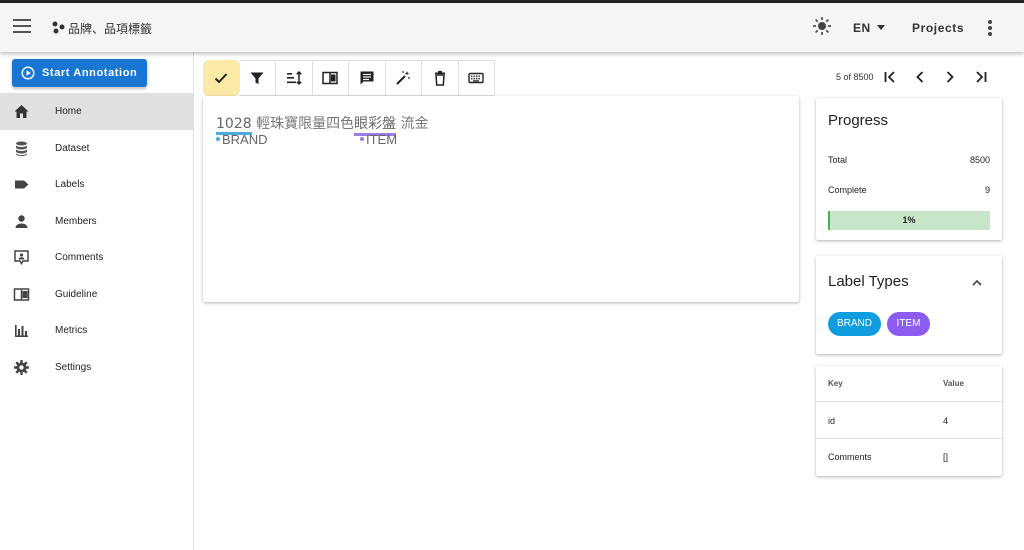  I want to click on entity-label-text: ITEM, so click(382, 139).